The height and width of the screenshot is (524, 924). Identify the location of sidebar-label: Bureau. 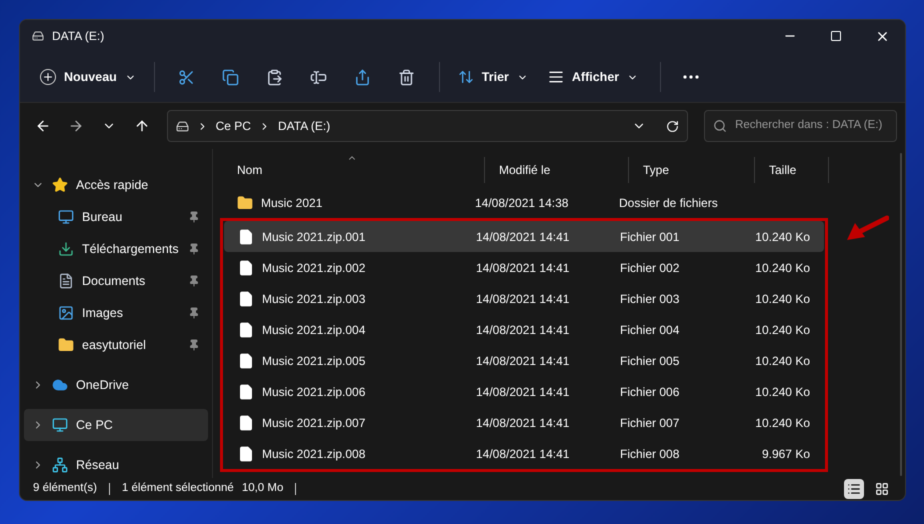
(103, 217).